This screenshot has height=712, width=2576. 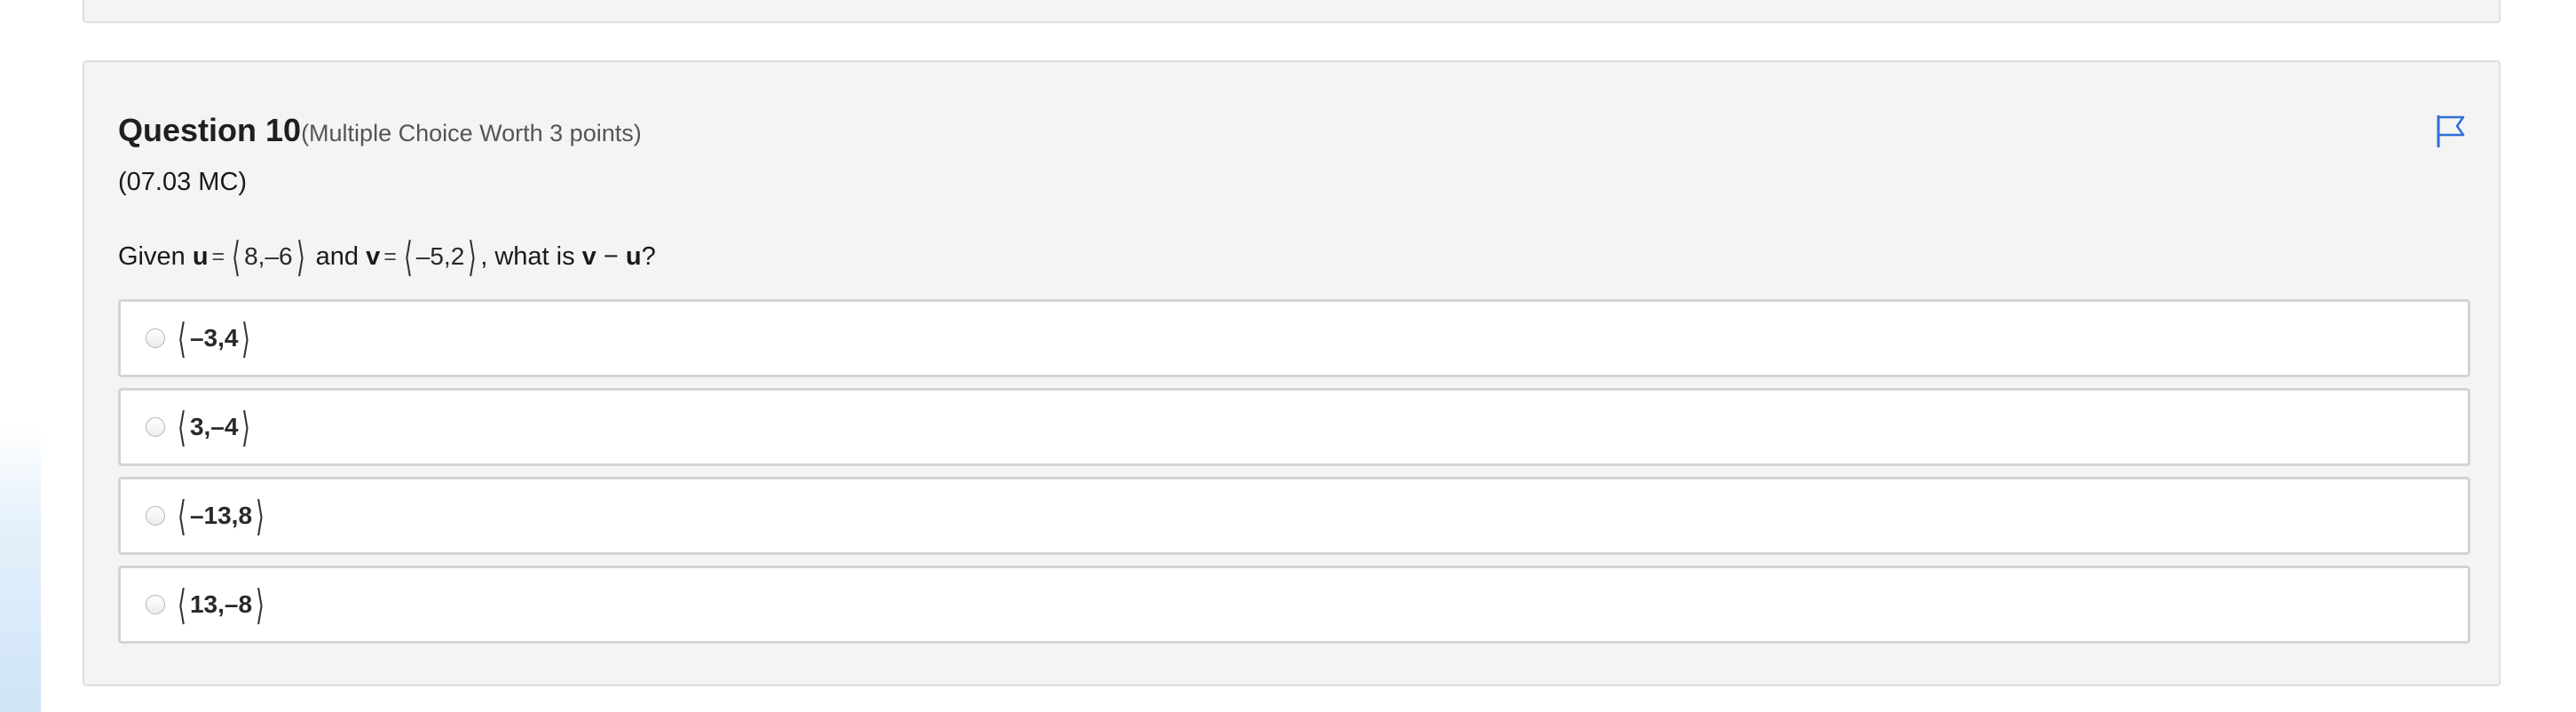 I want to click on choice-vector: ⟨ 3,–4 ⟩, so click(x=214, y=427).